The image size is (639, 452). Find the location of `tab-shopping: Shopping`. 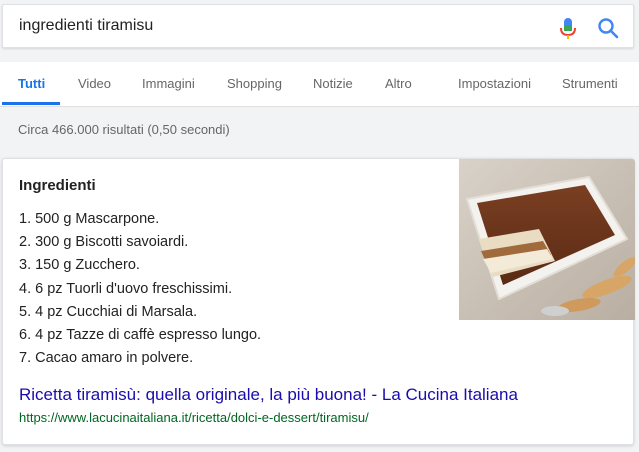

tab-shopping: Shopping is located at coordinates (254, 83).